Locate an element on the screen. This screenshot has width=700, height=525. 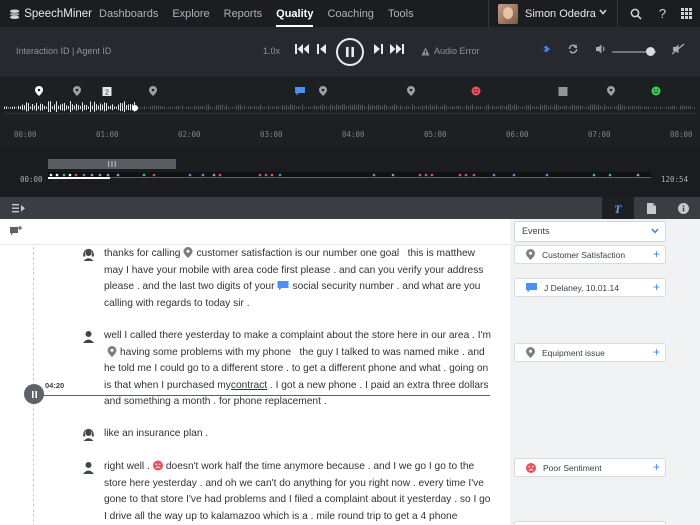
mute-off-icon is located at coordinates (678, 49).